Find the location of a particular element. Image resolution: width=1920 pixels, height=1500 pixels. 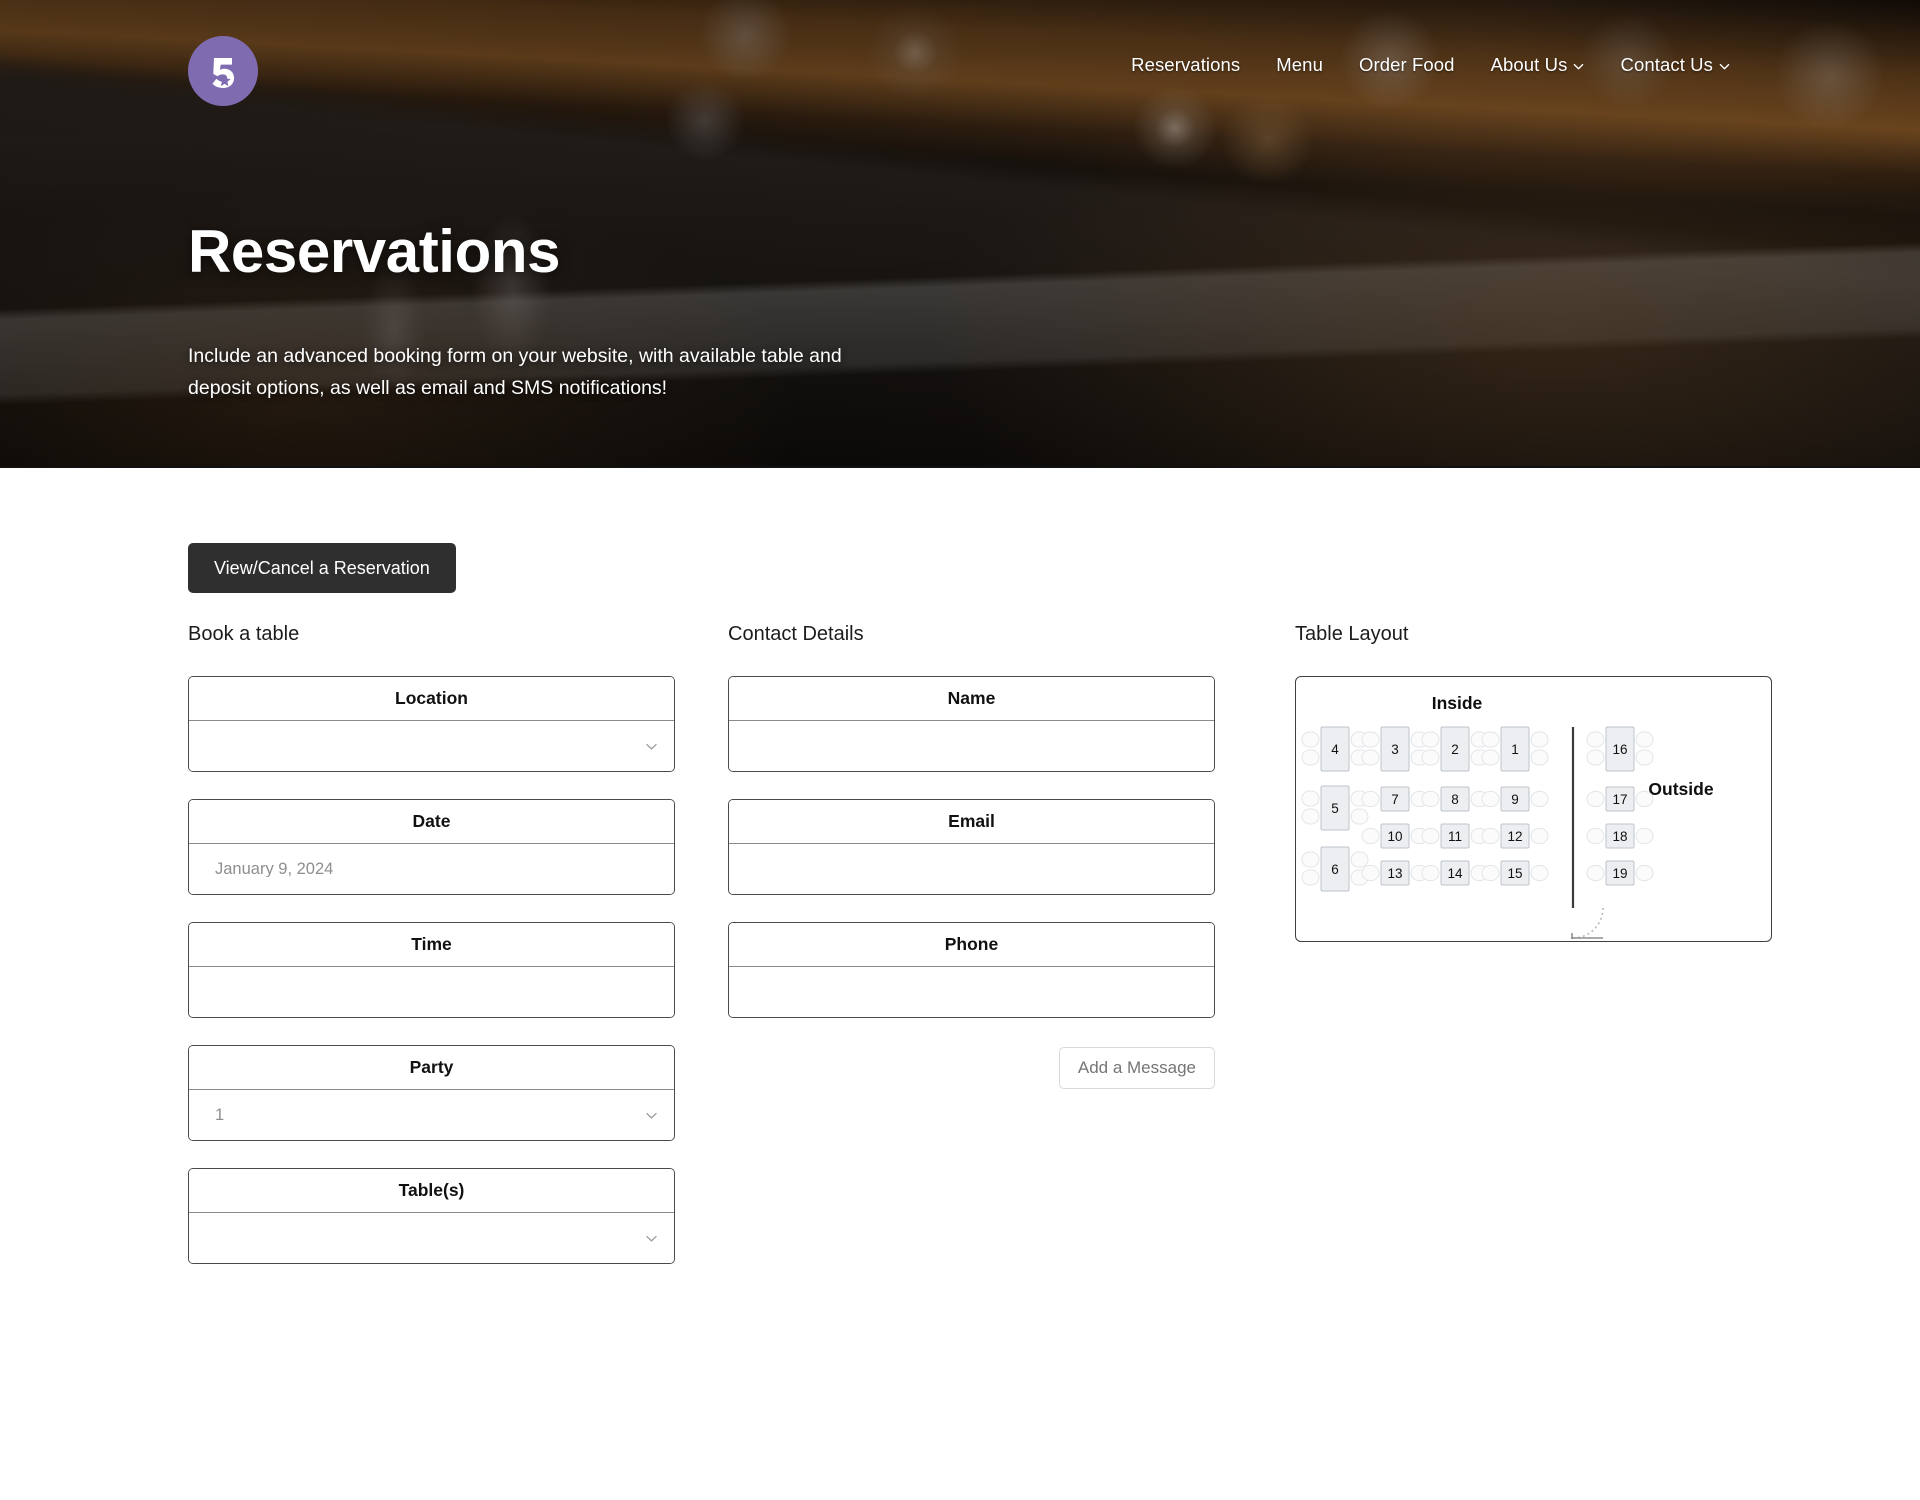

table-19: 19 is located at coordinates (1620, 873).